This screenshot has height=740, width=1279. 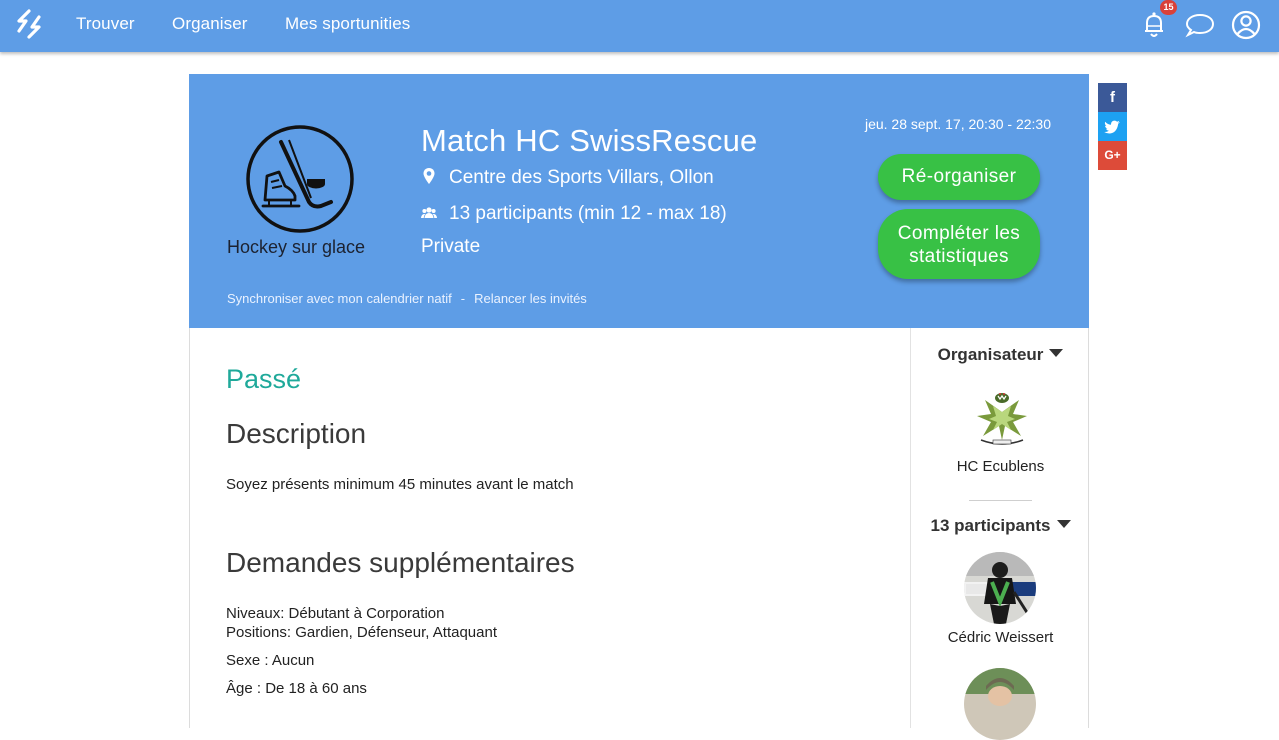 What do you see at coordinates (1002, 417) in the screenshot?
I see `club-logo` at bounding box center [1002, 417].